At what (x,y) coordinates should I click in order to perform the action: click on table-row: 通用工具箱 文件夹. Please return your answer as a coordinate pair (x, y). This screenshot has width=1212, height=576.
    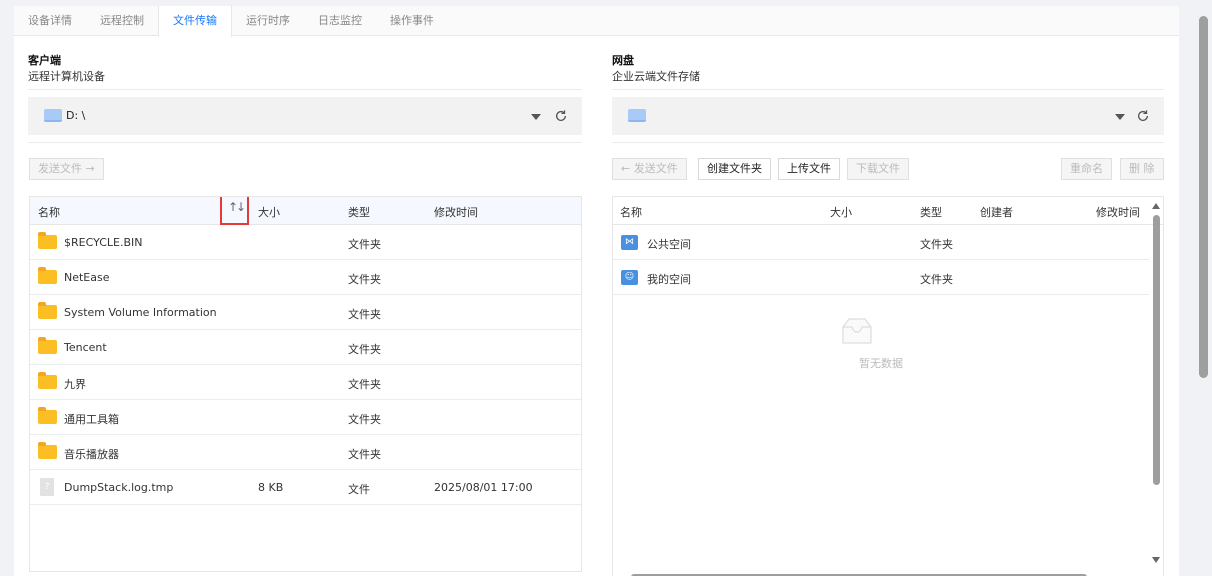
    Looking at the image, I should click on (305, 417).